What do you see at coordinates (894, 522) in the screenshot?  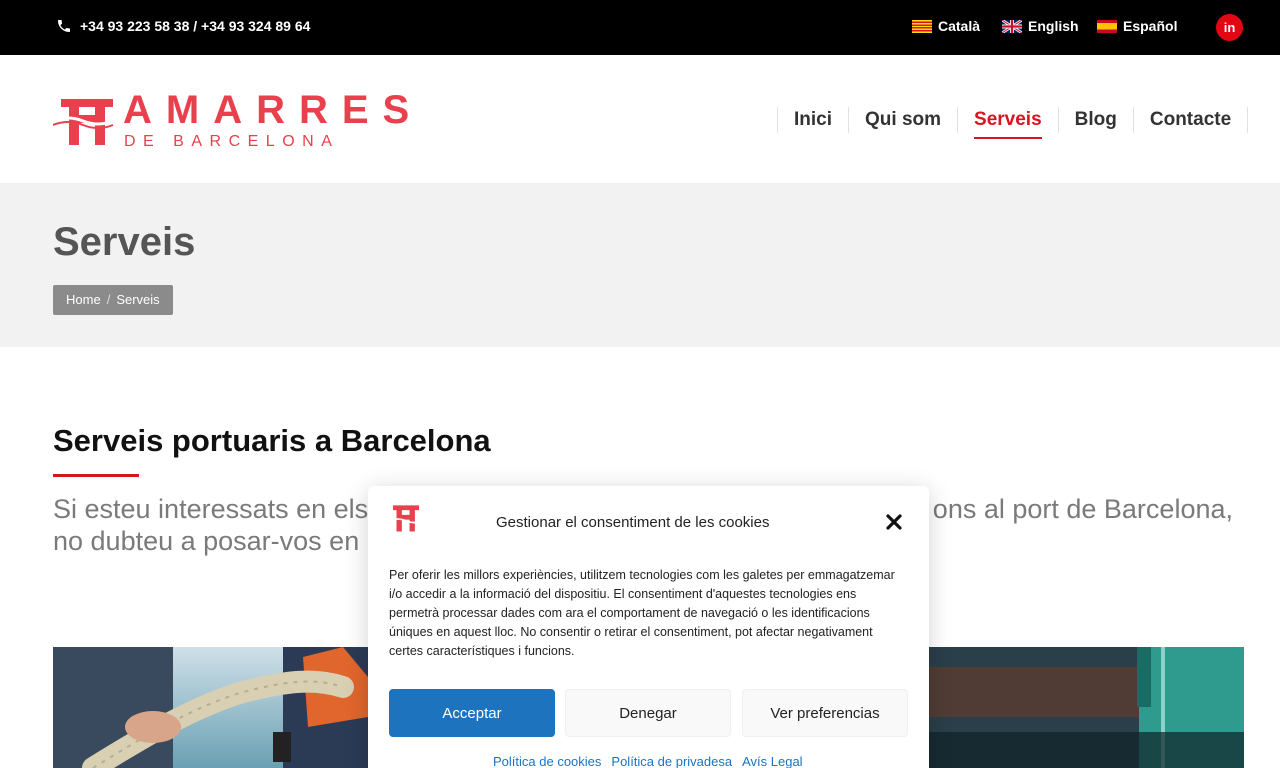 I see `close-icon` at bounding box center [894, 522].